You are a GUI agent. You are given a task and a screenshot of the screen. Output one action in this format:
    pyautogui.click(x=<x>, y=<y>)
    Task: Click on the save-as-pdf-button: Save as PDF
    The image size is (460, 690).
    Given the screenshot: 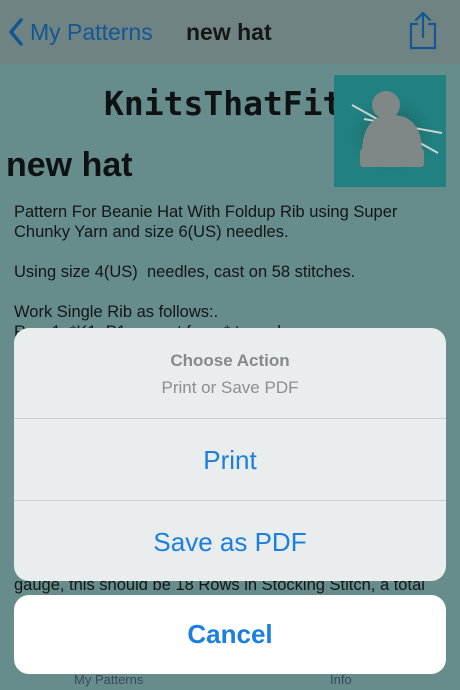 What is the action you would take?
    pyautogui.click(x=230, y=540)
    